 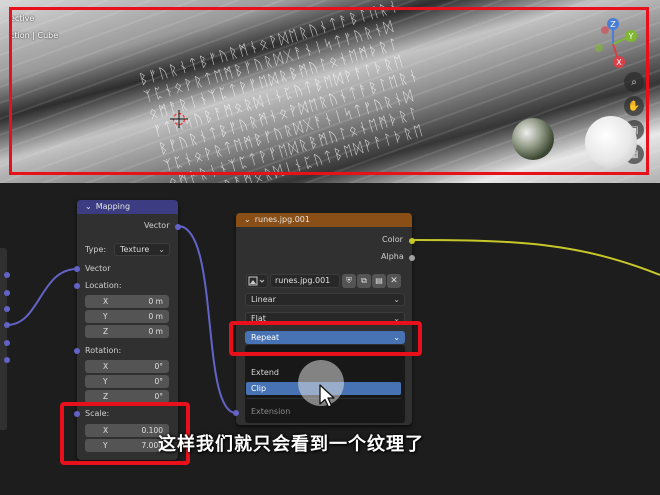 What do you see at coordinates (127, 331) in the screenshot?
I see `location-z-field: Z 0 m` at bounding box center [127, 331].